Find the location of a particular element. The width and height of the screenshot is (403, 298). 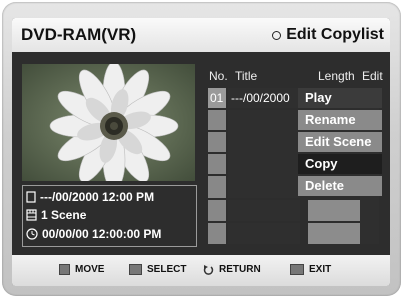

menu-item-edit-scene: Edit Scene is located at coordinates (340, 142).